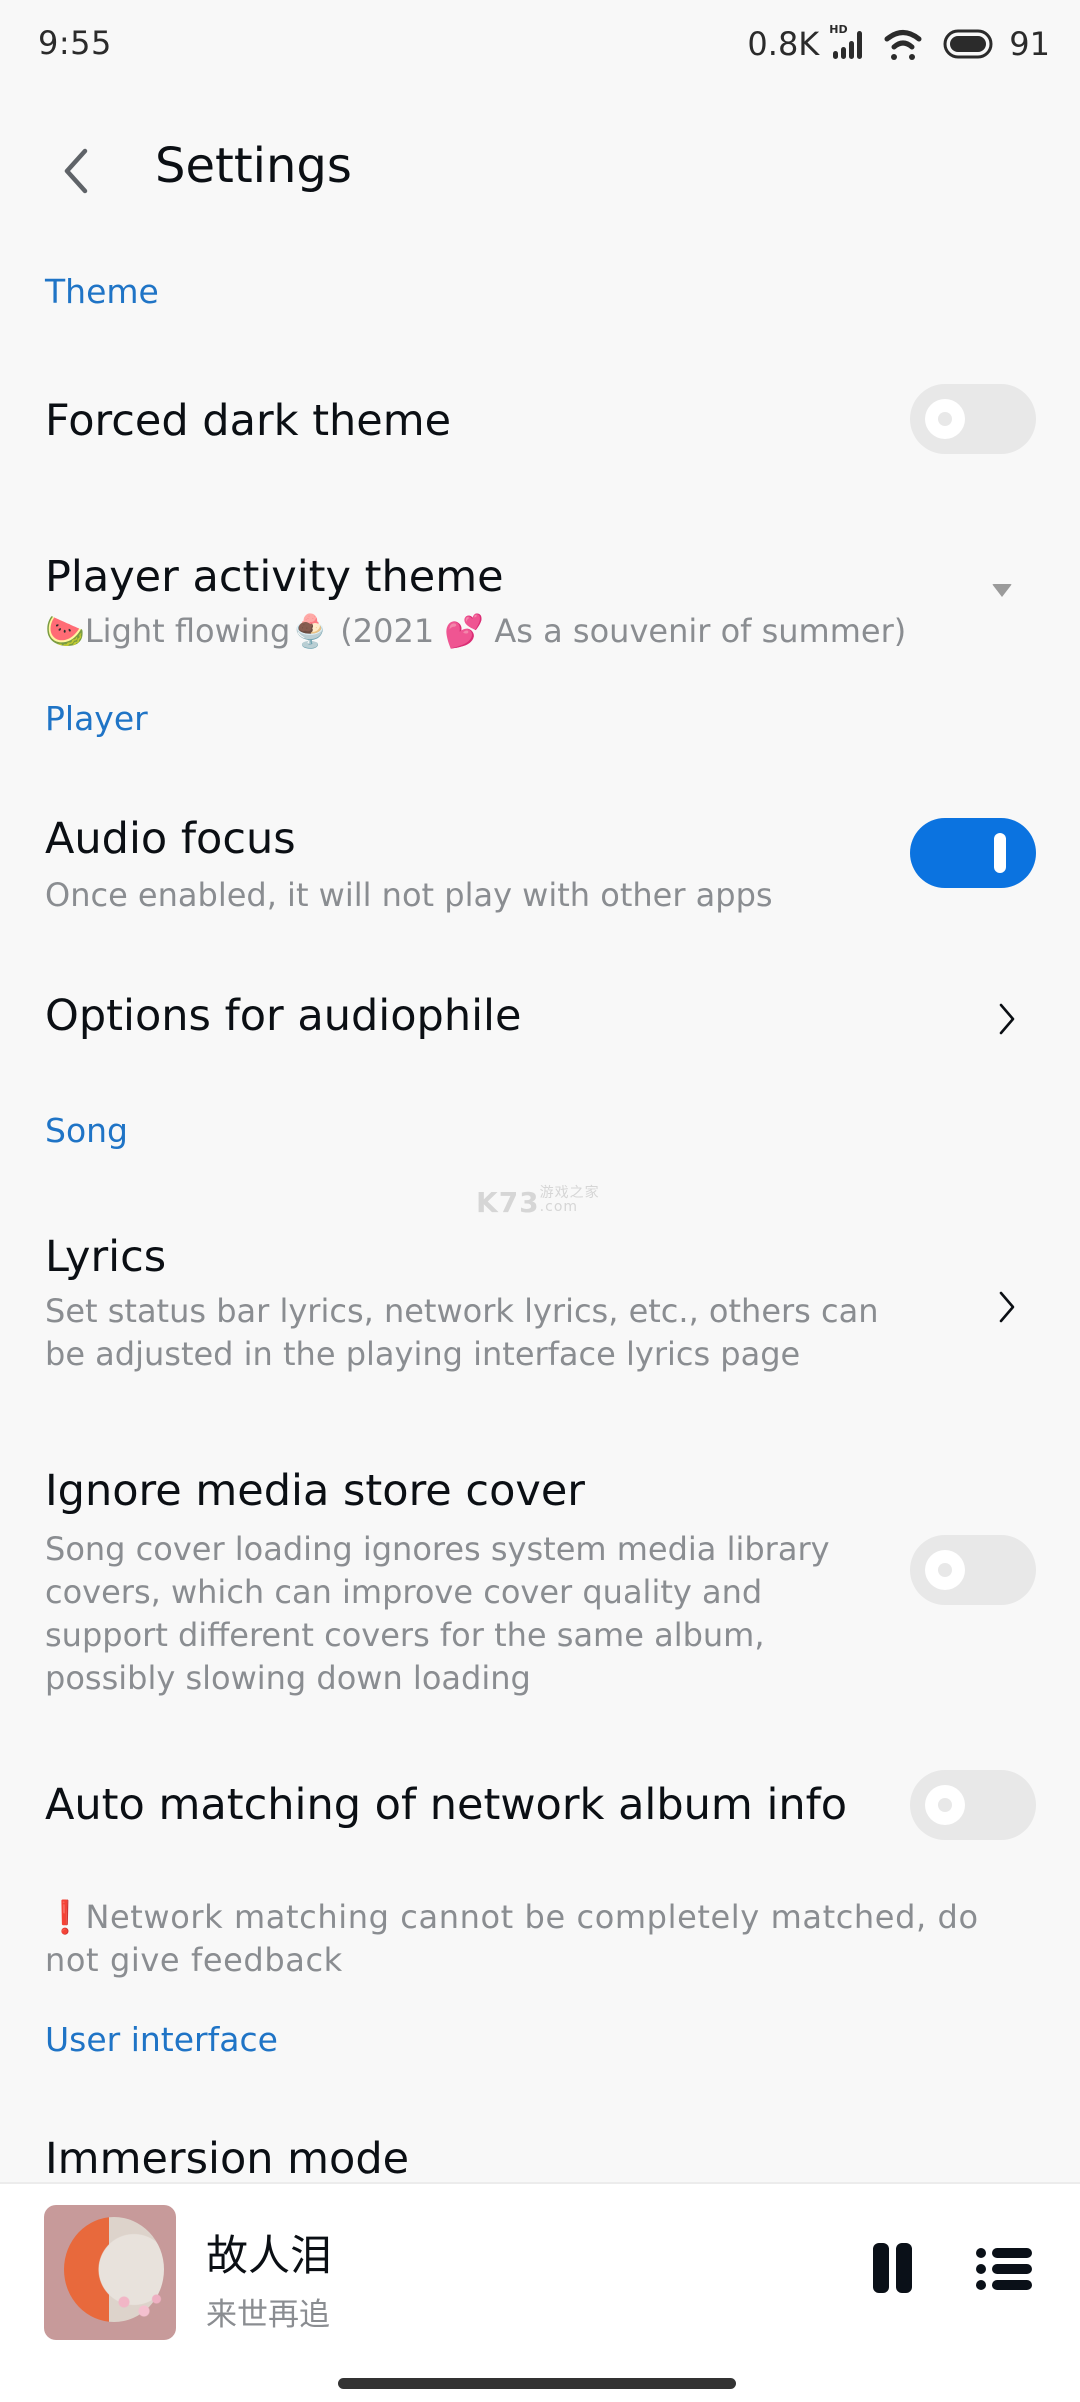 The image size is (1080, 2402). I want to click on playlist-button, so click(1003, 2266).